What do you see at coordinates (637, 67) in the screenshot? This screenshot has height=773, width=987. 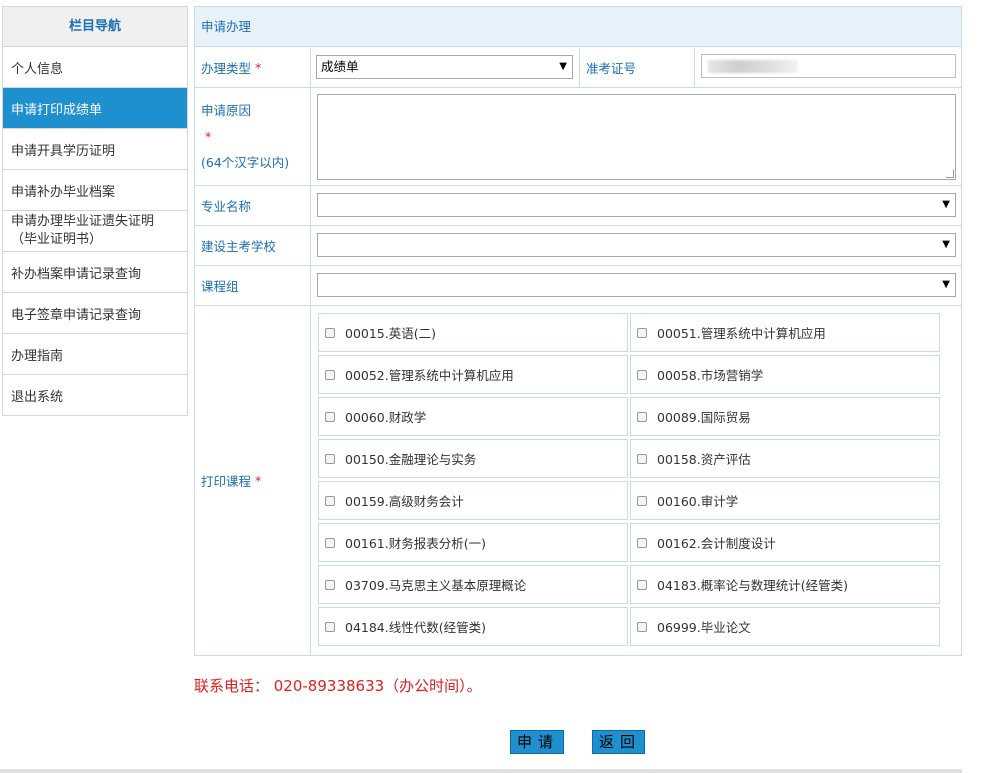 I see `exam-no-label: 准考证号` at bounding box center [637, 67].